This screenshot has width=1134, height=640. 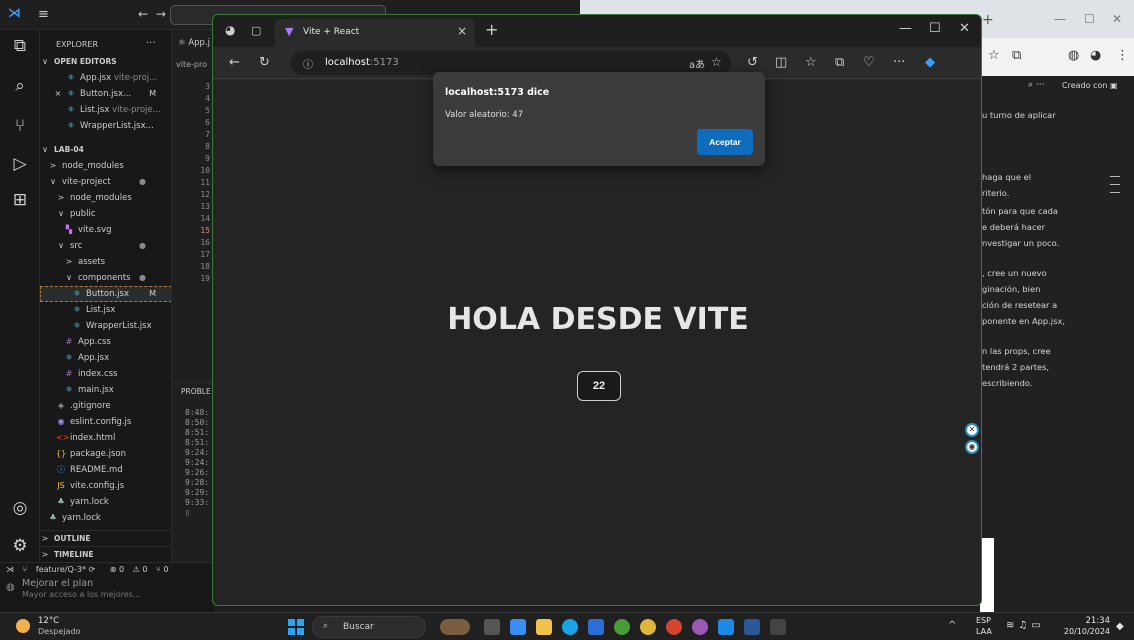 I want to click on nav-arrows-icon: ←→, so click(x=156, y=14).